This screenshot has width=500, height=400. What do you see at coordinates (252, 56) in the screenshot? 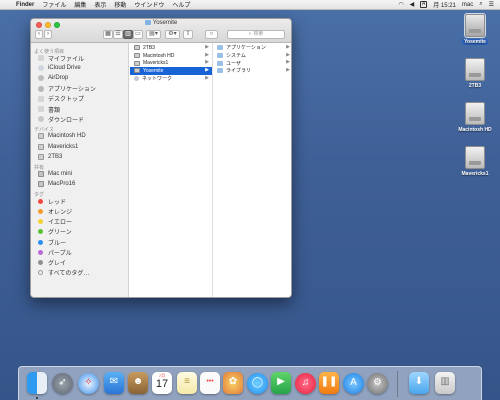
I see `column-item-system: システム ▶` at bounding box center [252, 56].